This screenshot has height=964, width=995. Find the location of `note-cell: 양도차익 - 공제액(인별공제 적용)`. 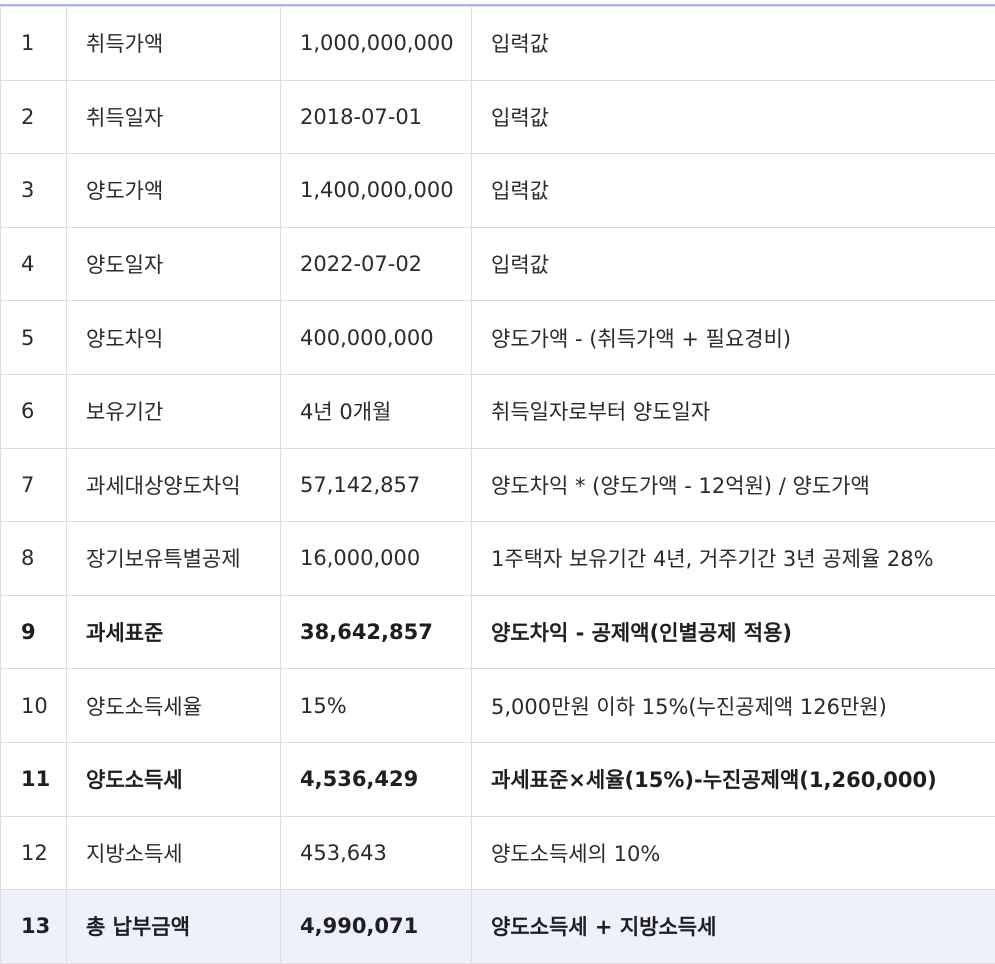

note-cell: 양도차익 - 공제액(인별공제 적용) is located at coordinates (733, 632).